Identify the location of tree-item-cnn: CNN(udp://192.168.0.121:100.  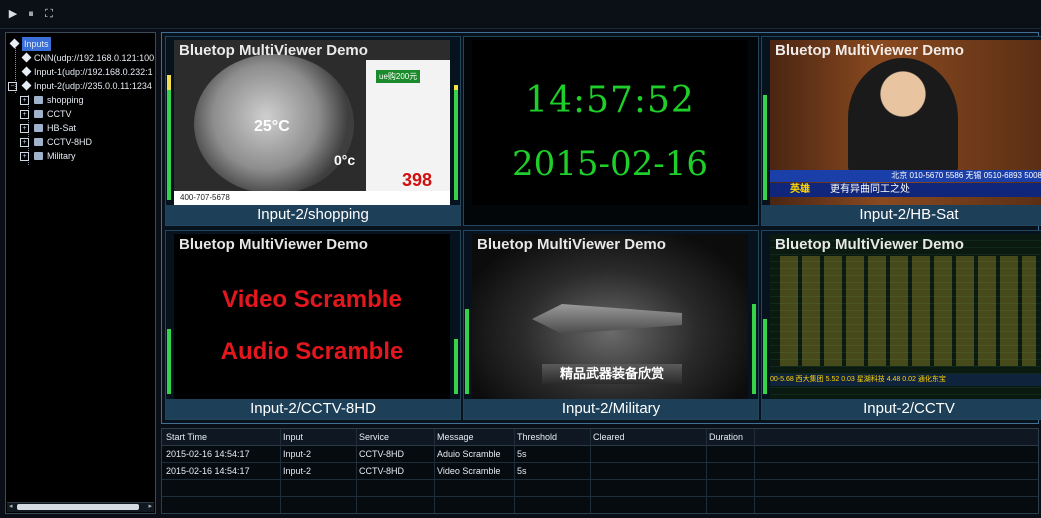
(87, 58).